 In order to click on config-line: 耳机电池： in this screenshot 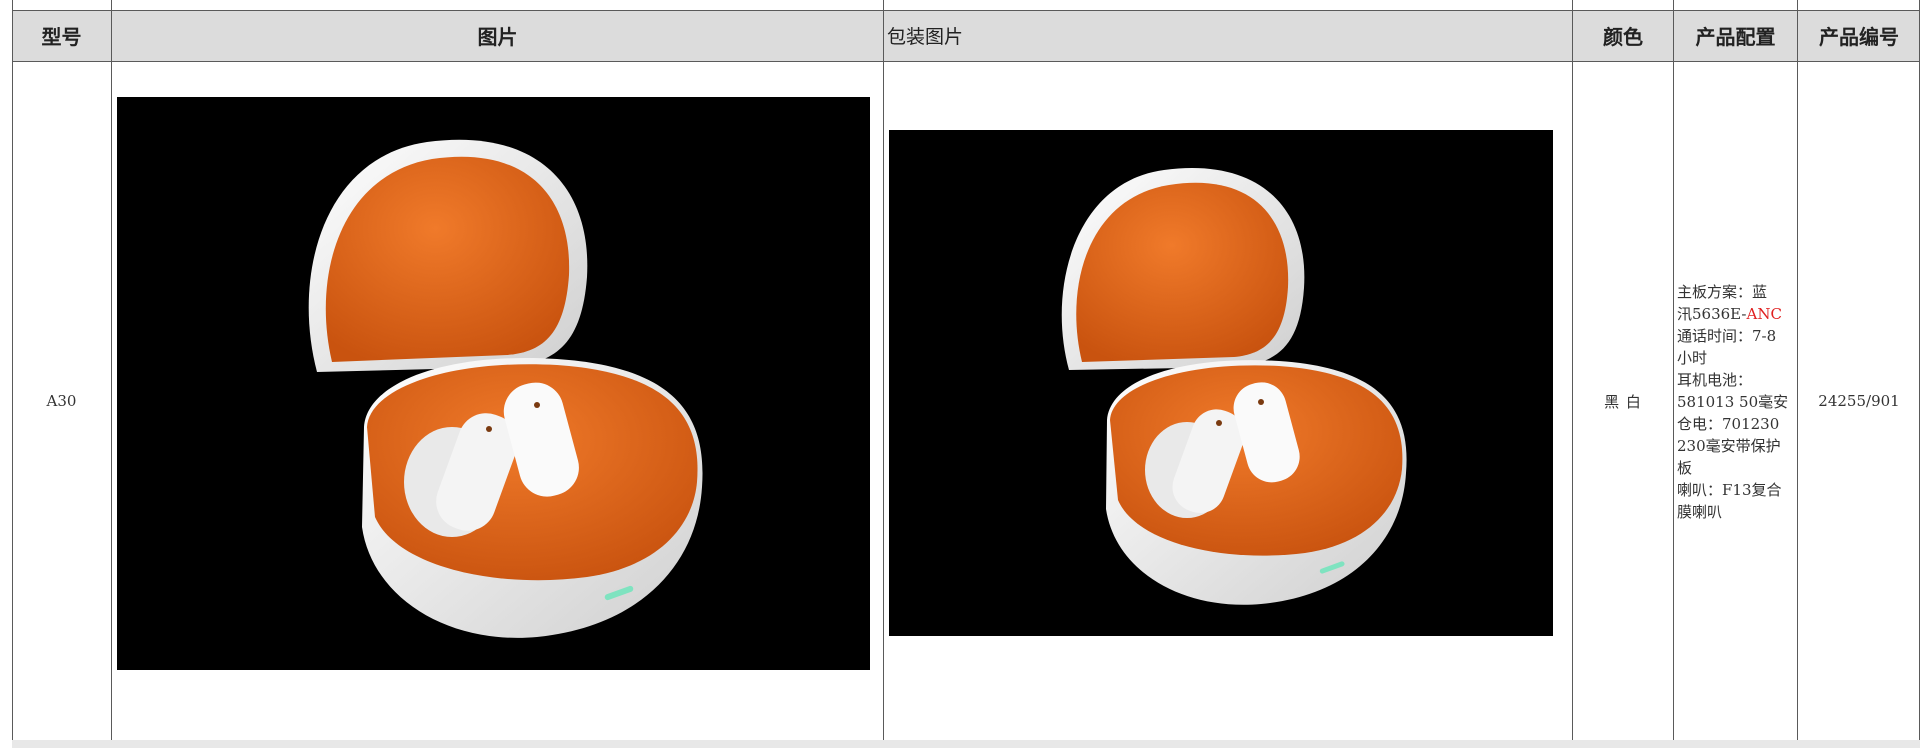, I will do `click(1715, 380)`.